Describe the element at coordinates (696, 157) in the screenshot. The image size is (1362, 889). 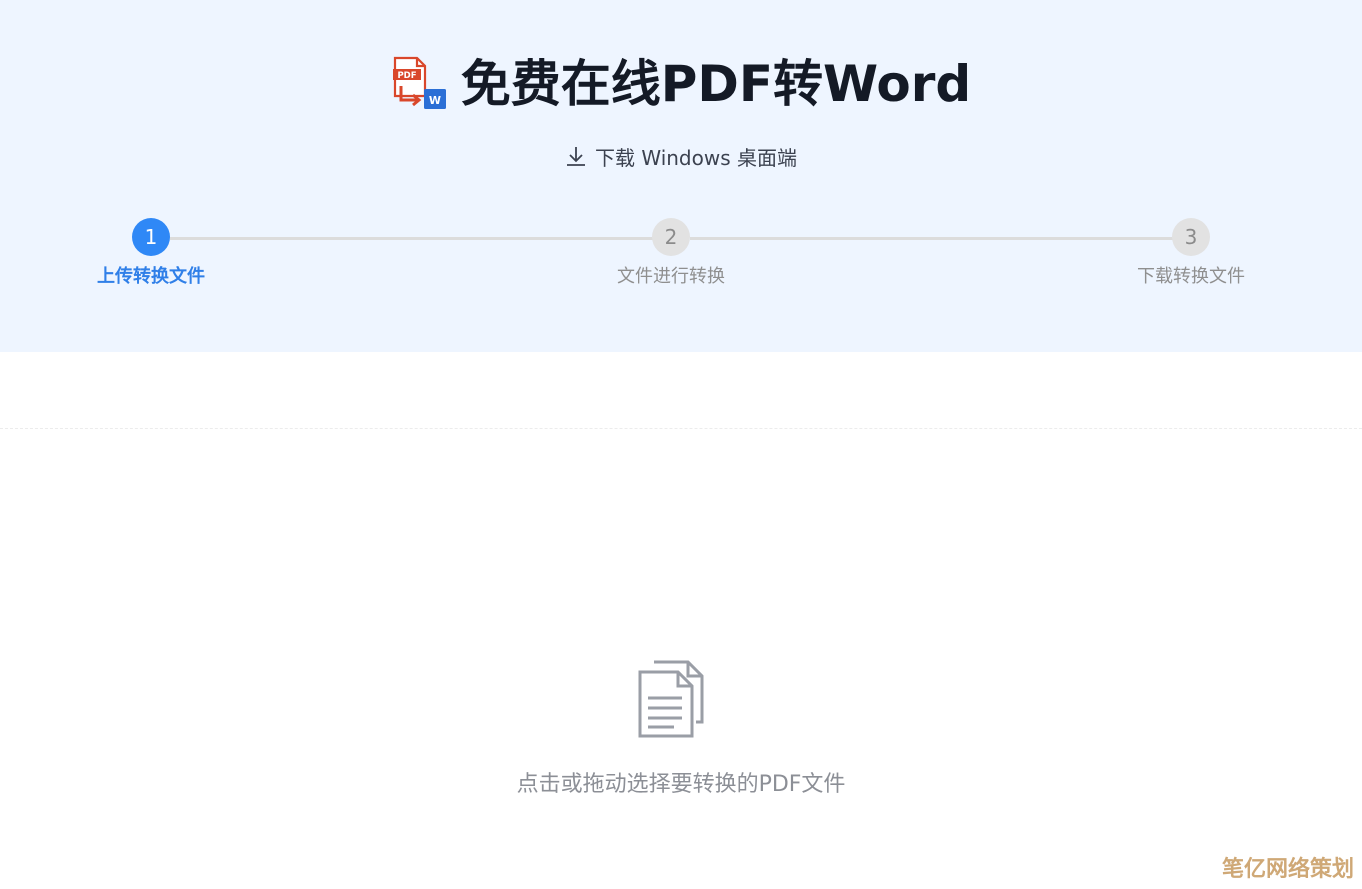
I see `download-desktop-label: 下载 Windows 桌面端` at that location.